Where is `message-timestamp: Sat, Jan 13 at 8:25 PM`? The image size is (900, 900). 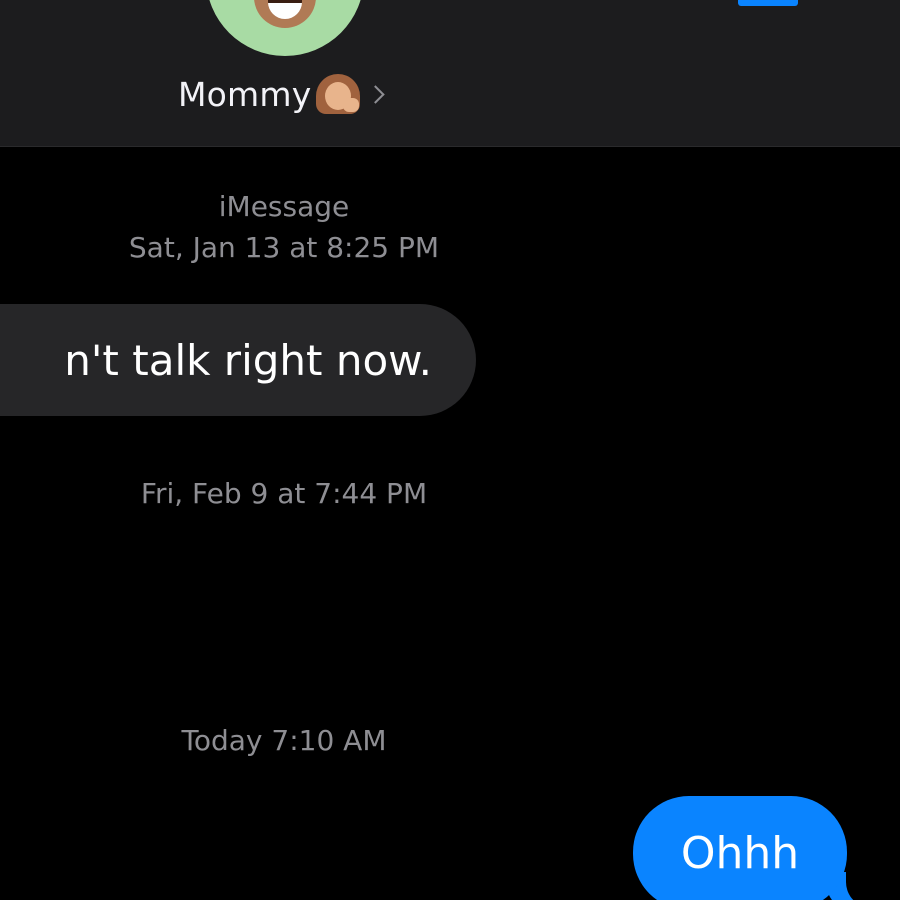 message-timestamp: Sat, Jan 13 at 8:25 PM is located at coordinates (284, 247).